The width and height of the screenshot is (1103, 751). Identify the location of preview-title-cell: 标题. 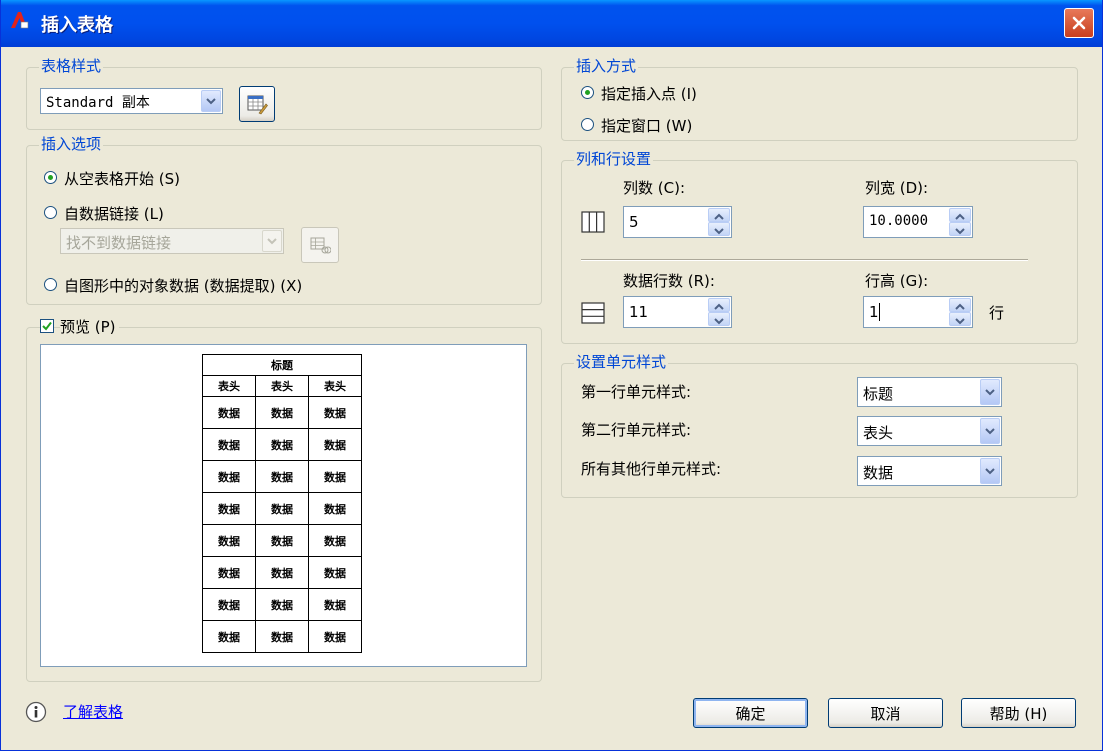
(282, 365).